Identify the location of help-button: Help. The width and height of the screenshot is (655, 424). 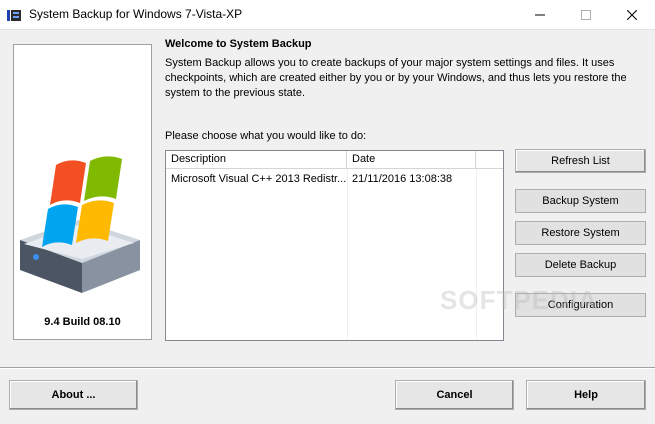
(586, 395).